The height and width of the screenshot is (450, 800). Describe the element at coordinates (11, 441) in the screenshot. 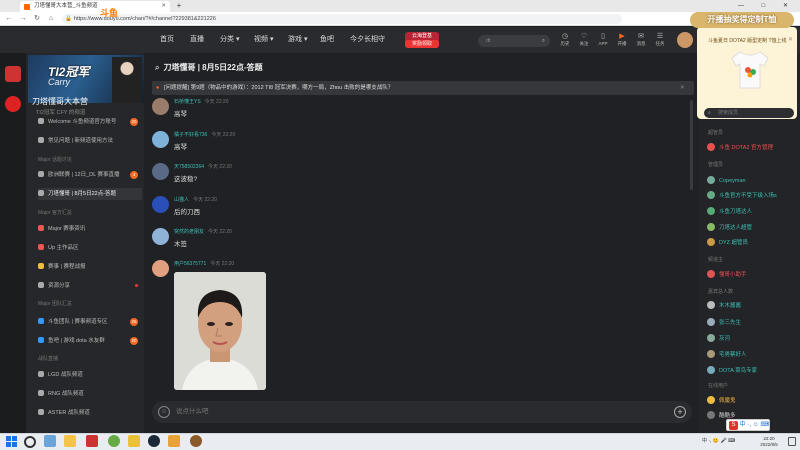

I see `windows-start-icon` at that location.